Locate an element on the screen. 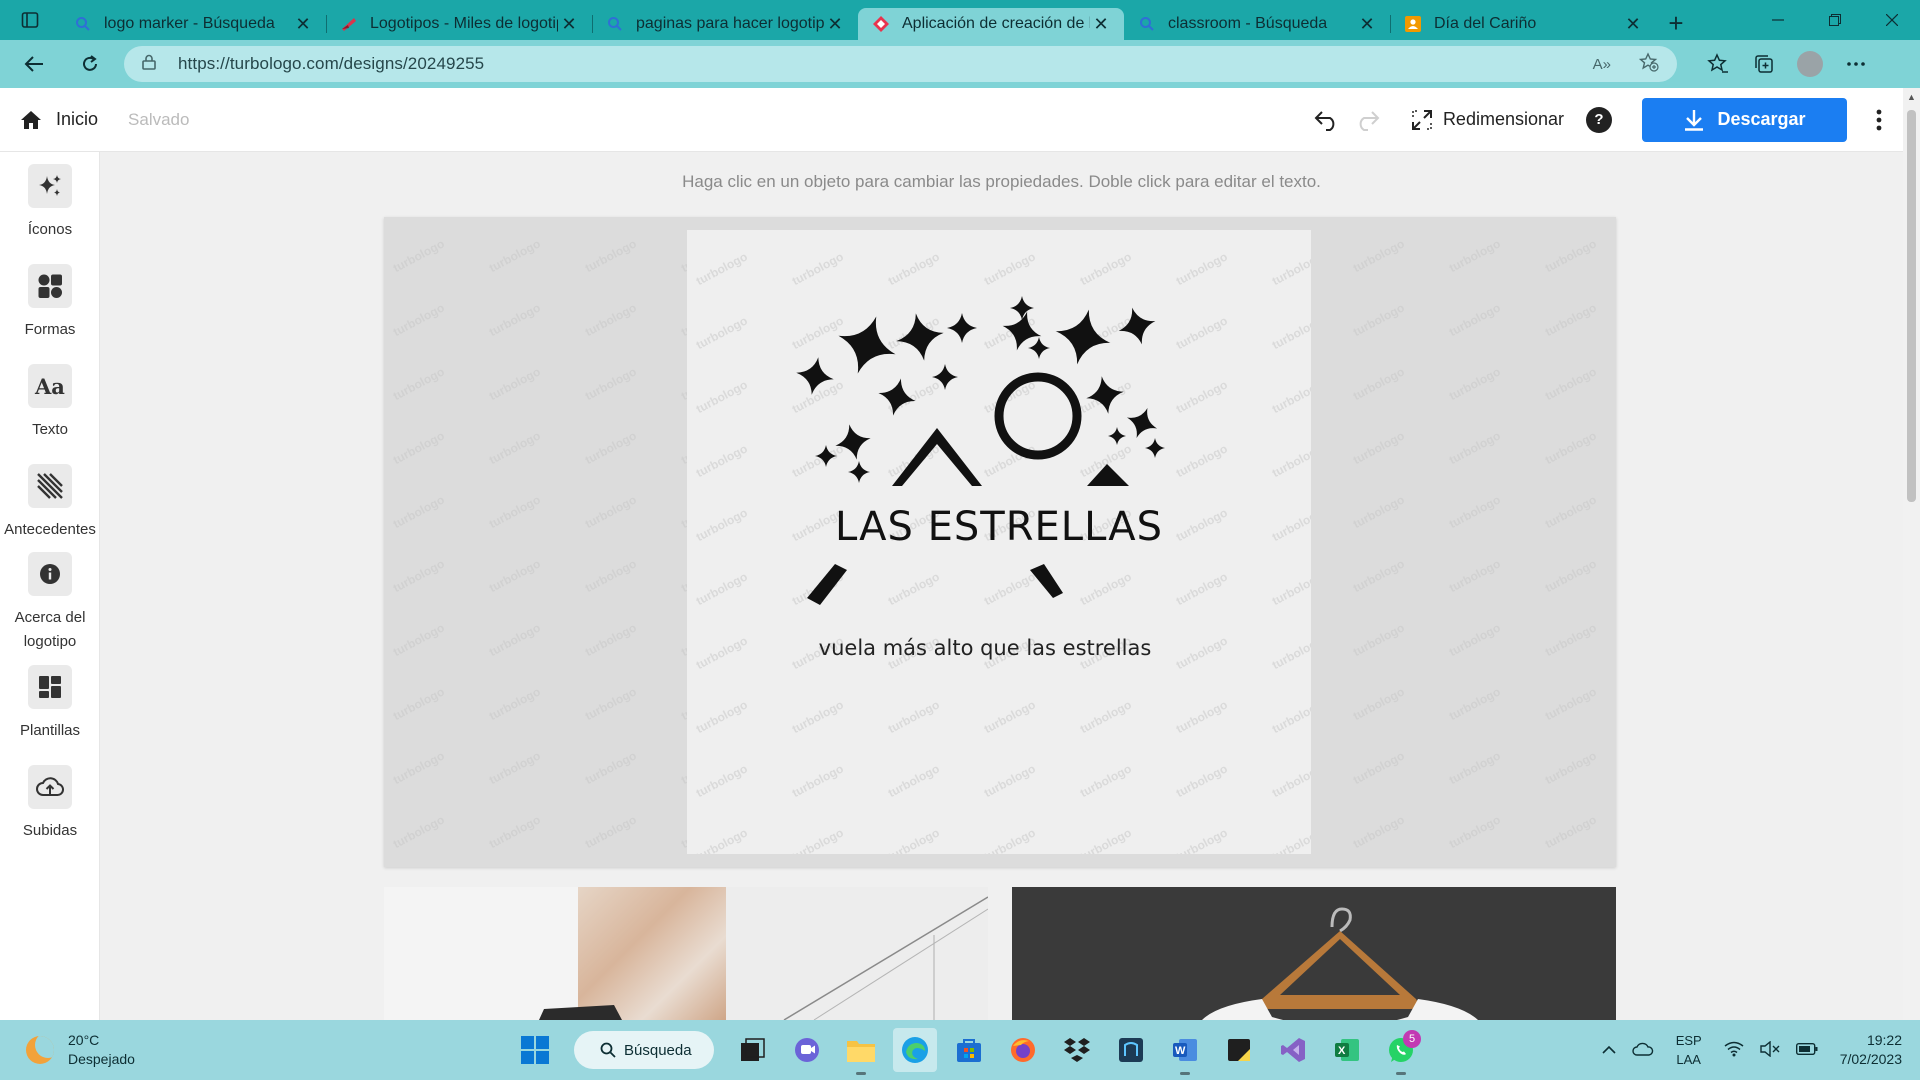 Image resolution: width=1920 pixels, height=1080 pixels. taskbar-apps: Búsqueda W X 5 is located at coordinates (968, 1050).